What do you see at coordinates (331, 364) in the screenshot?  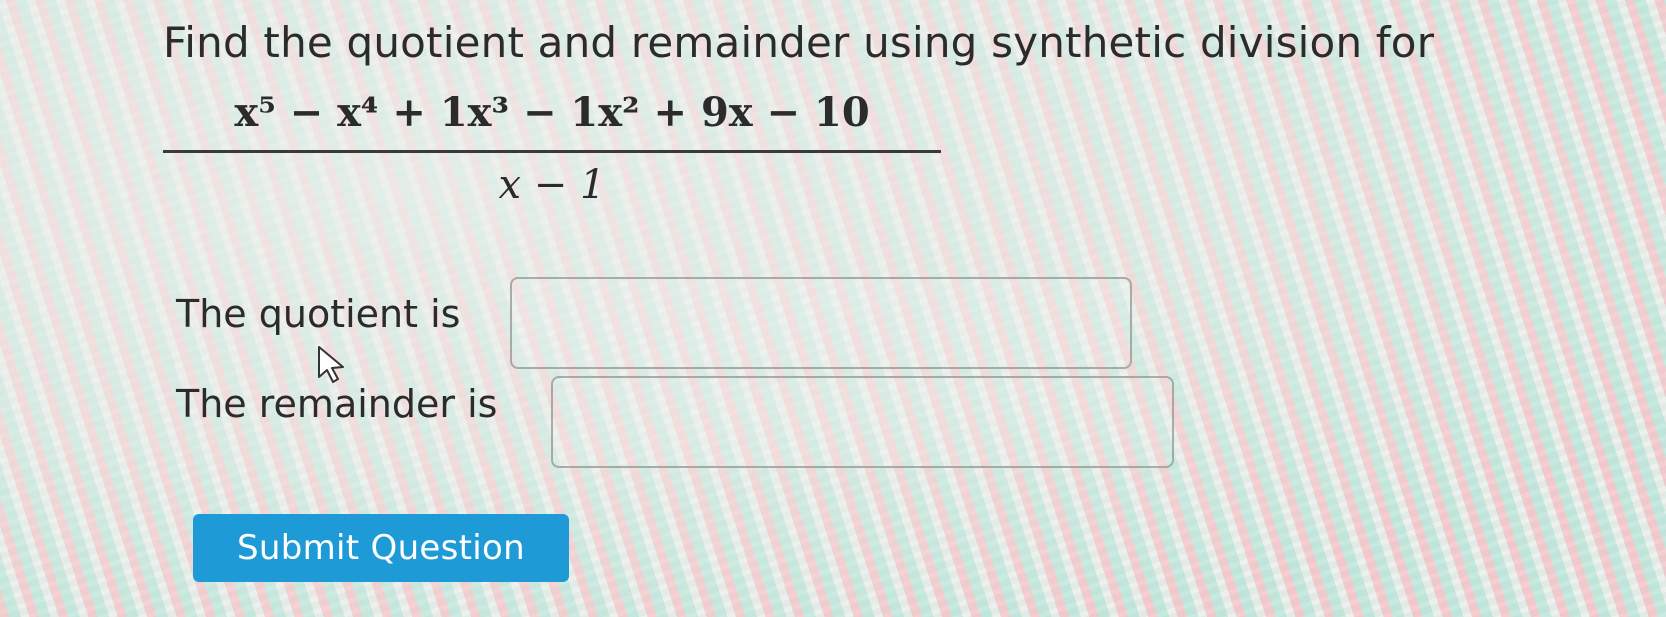 I see `mouse-pointer-icon` at bounding box center [331, 364].